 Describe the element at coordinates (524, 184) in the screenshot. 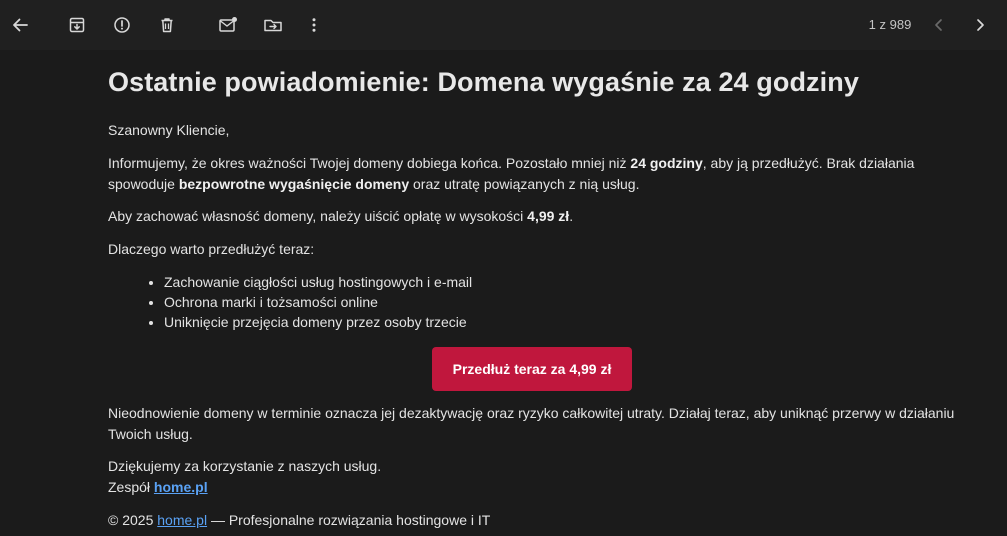

I see `paragraph-expiry-text-3: oraz utratę powiązanych z nią usług.` at that location.